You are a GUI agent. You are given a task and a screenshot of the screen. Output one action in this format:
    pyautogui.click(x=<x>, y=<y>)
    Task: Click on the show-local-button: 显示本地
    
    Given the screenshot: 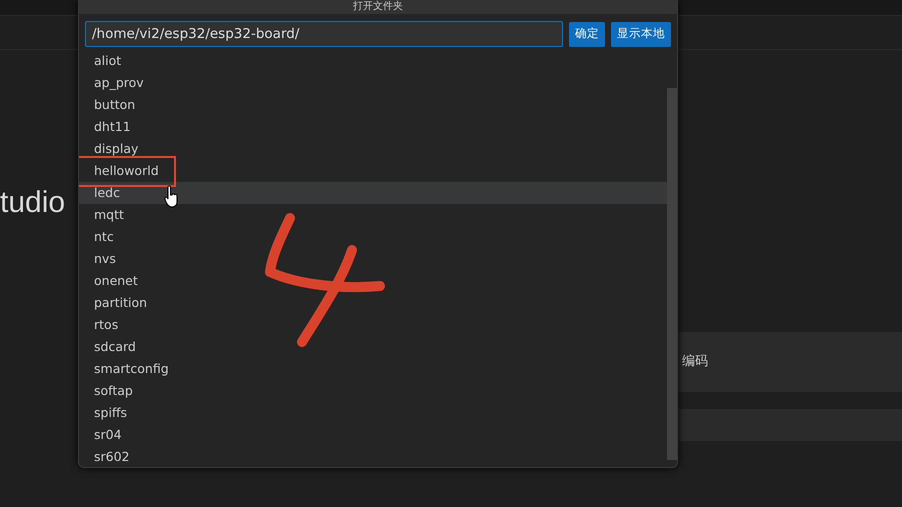 What is the action you would take?
    pyautogui.click(x=641, y=34)
    